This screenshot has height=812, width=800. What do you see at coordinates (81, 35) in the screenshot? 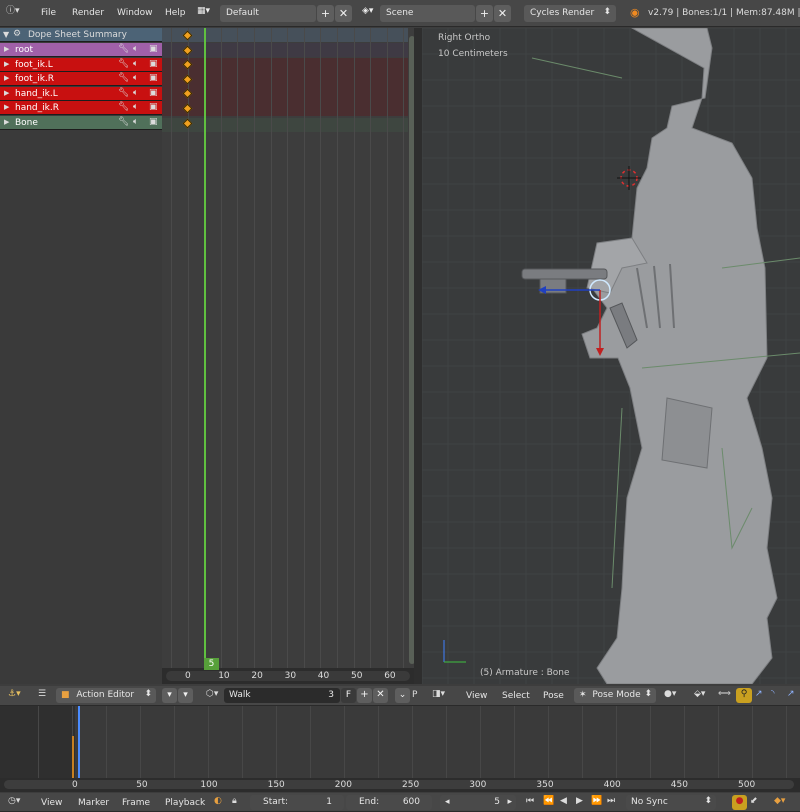
I see `channel-summary: ▼ ⚙ Dope Sheet Summary` at bounding box center [81, 35].